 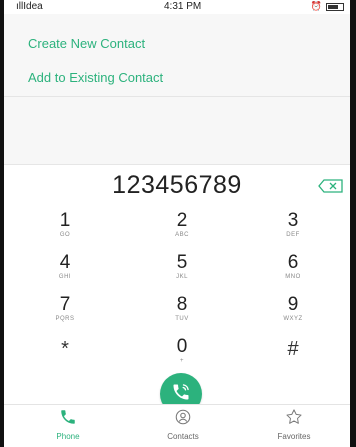 I want to click on key-letters: TUV, so click(x=182, y=319).